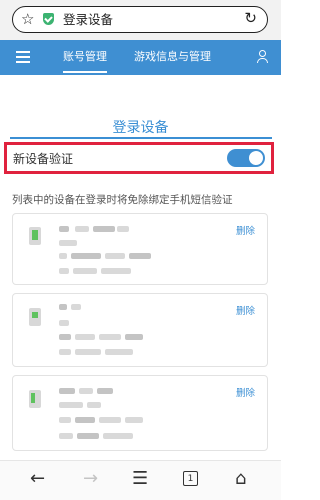 The width and height of the screenshot is (320, 500). Describe the element at coordinates (88, 19) in the screenshot. I see `url-title: 登录设备` at that location.